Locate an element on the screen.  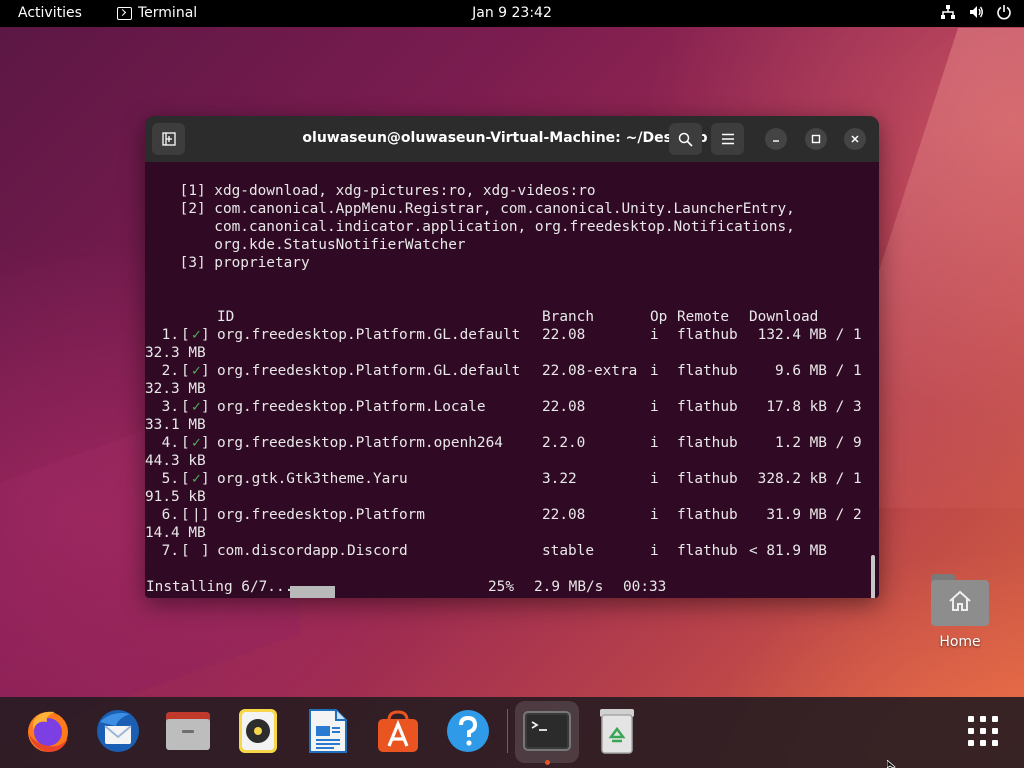
row-download: 31.9 MB / 2 is located at coordinates (805, 515).